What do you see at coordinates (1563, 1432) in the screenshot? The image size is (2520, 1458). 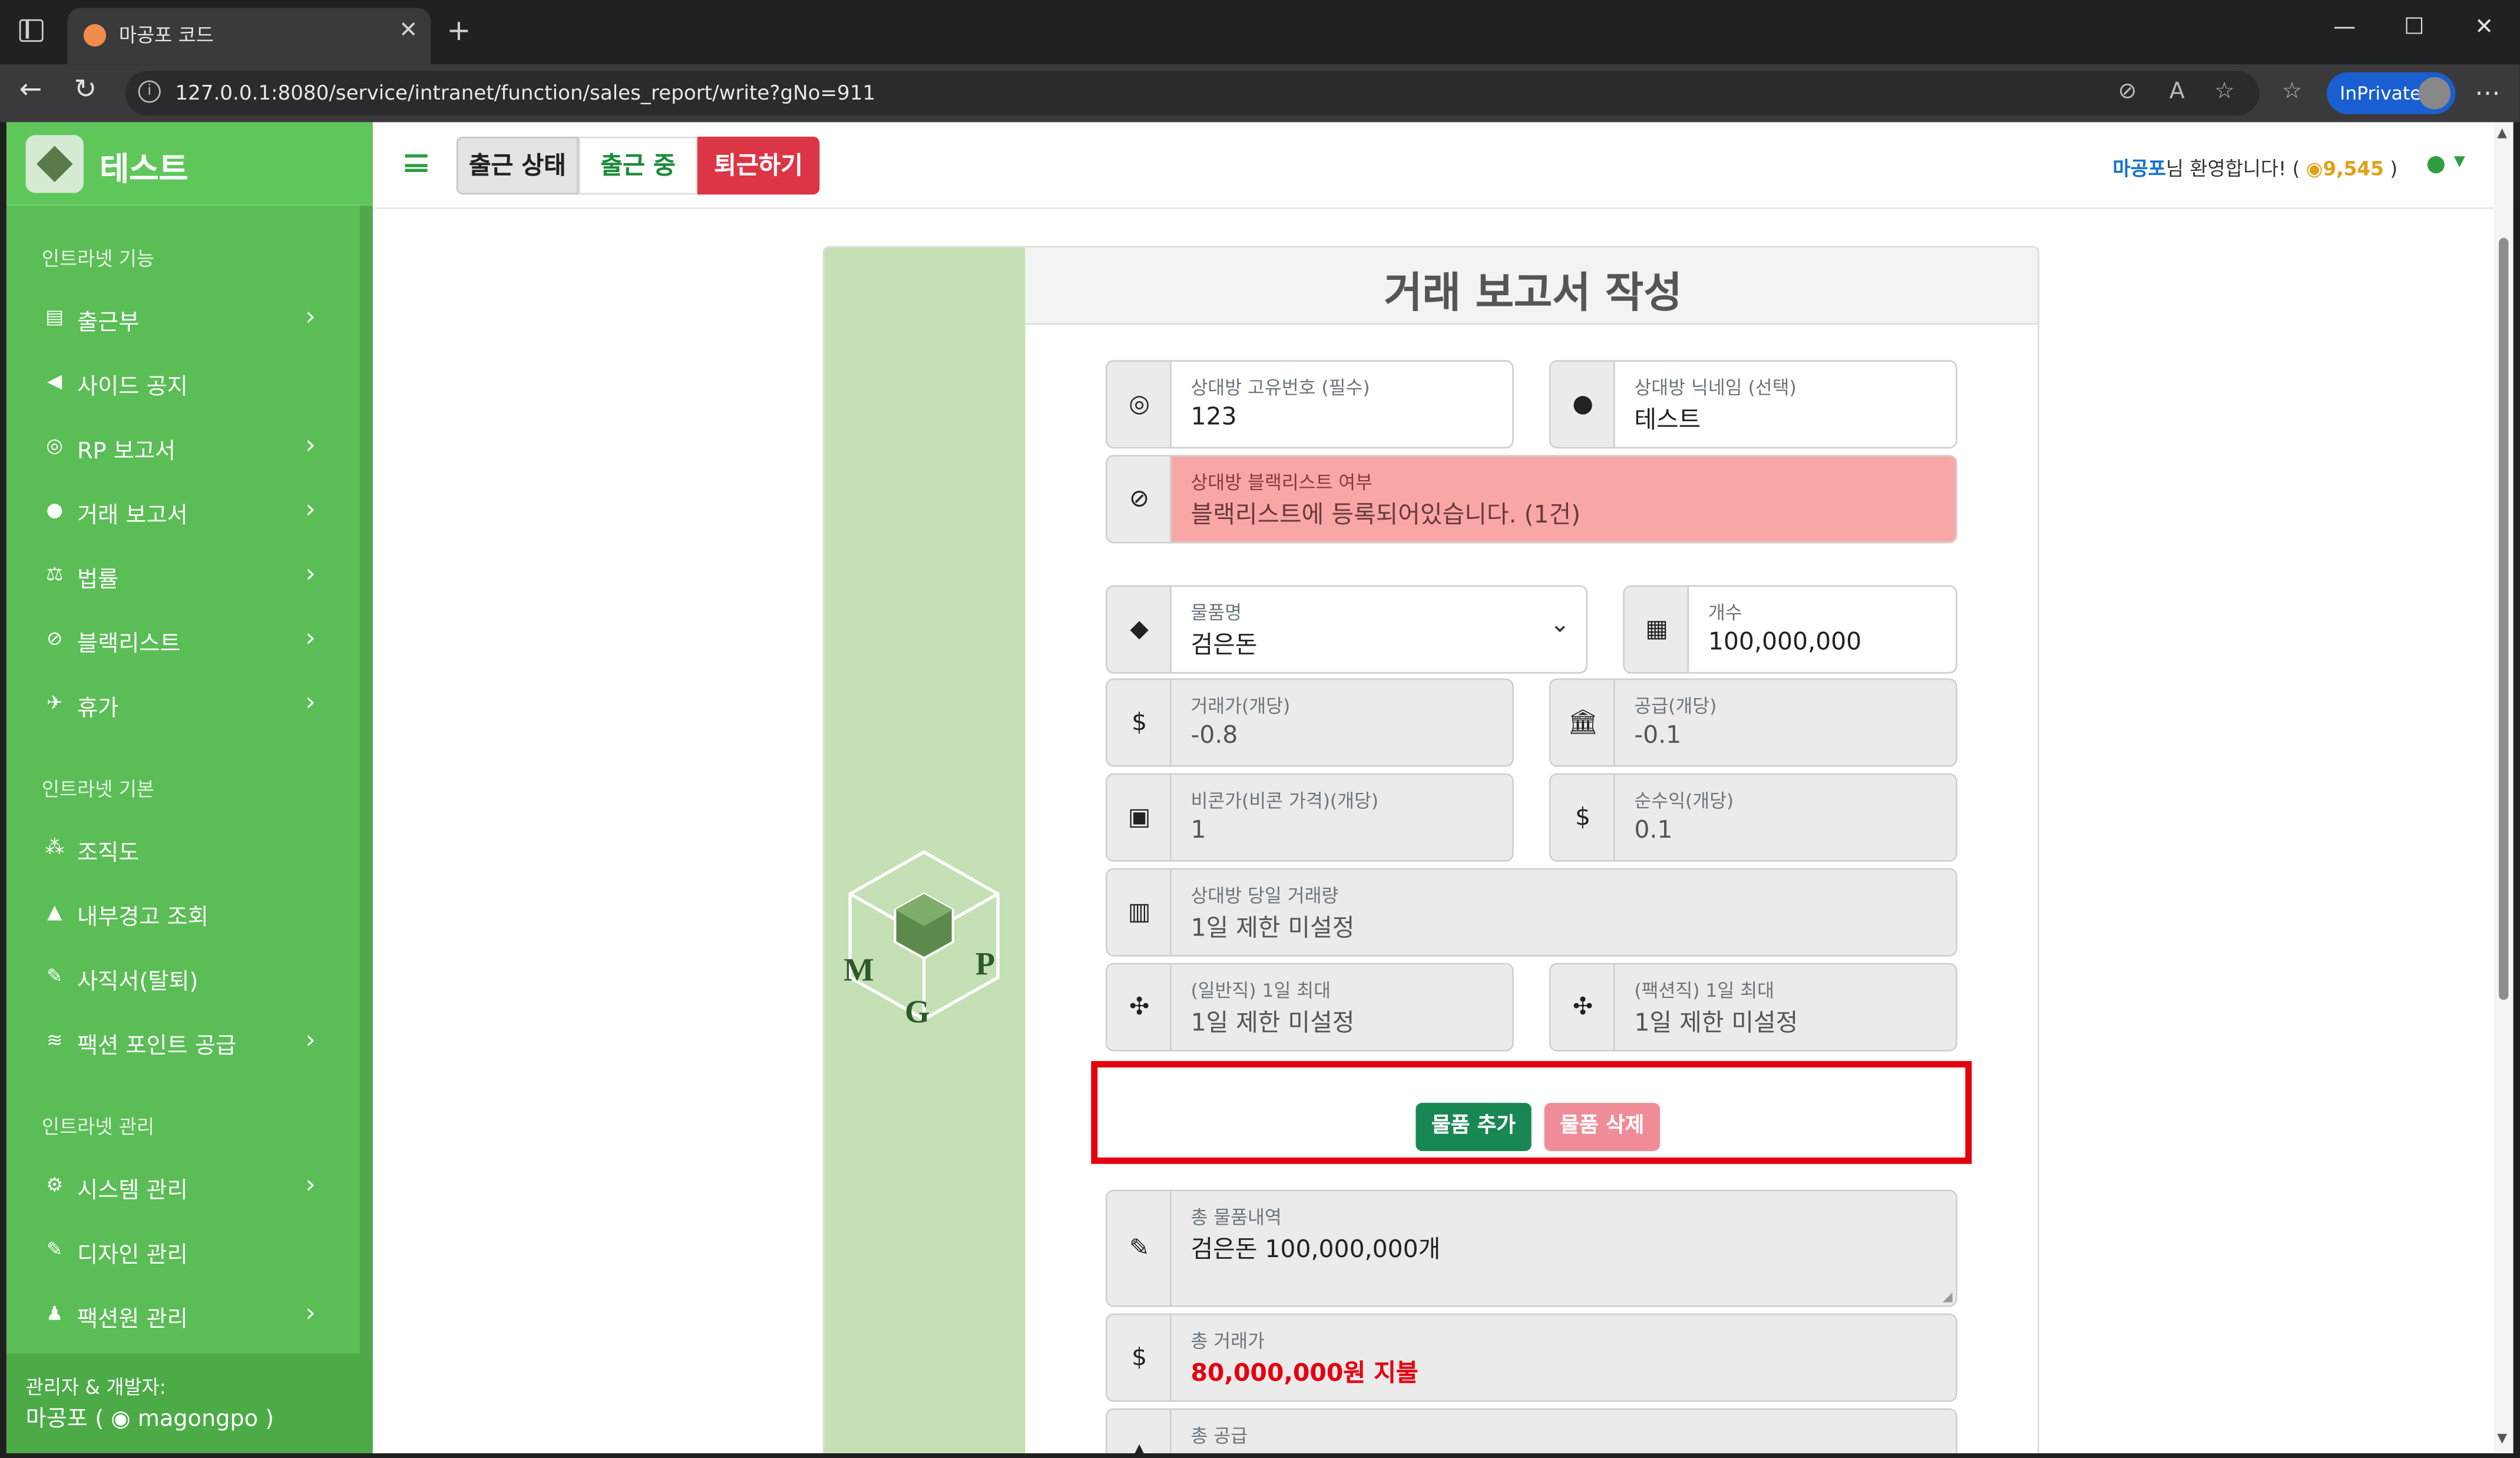 I see `total-supply-body` at bounding box center [1563, 1432].